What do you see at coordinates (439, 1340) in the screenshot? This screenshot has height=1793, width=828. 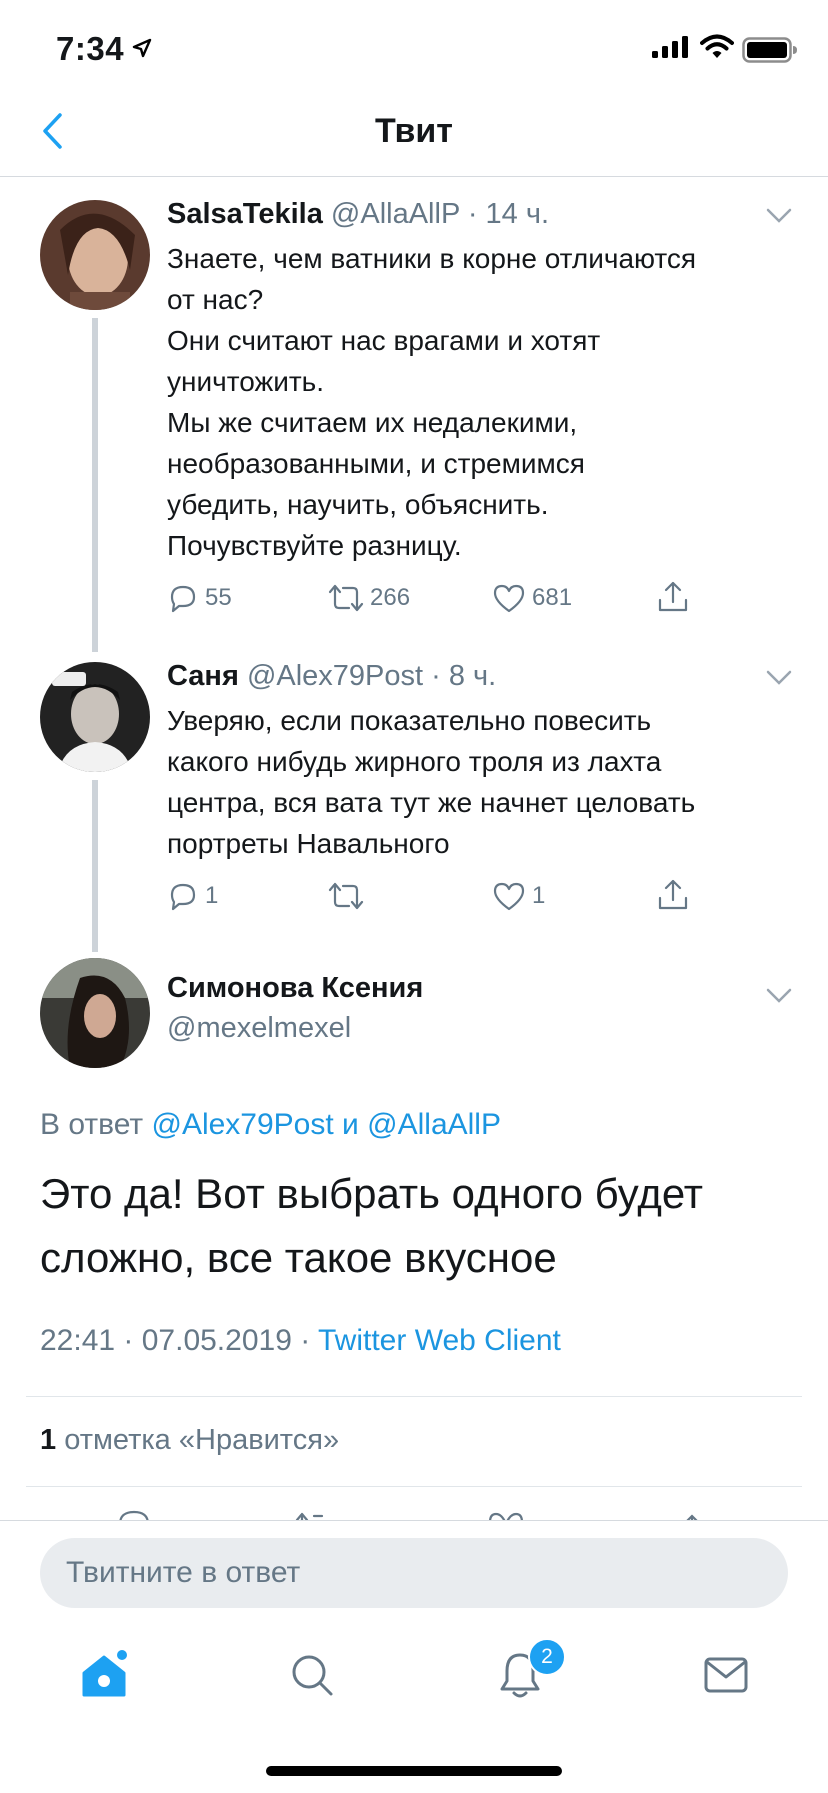 I see `client-link: Twitter Web Client` at bounding box center [439, 1340].